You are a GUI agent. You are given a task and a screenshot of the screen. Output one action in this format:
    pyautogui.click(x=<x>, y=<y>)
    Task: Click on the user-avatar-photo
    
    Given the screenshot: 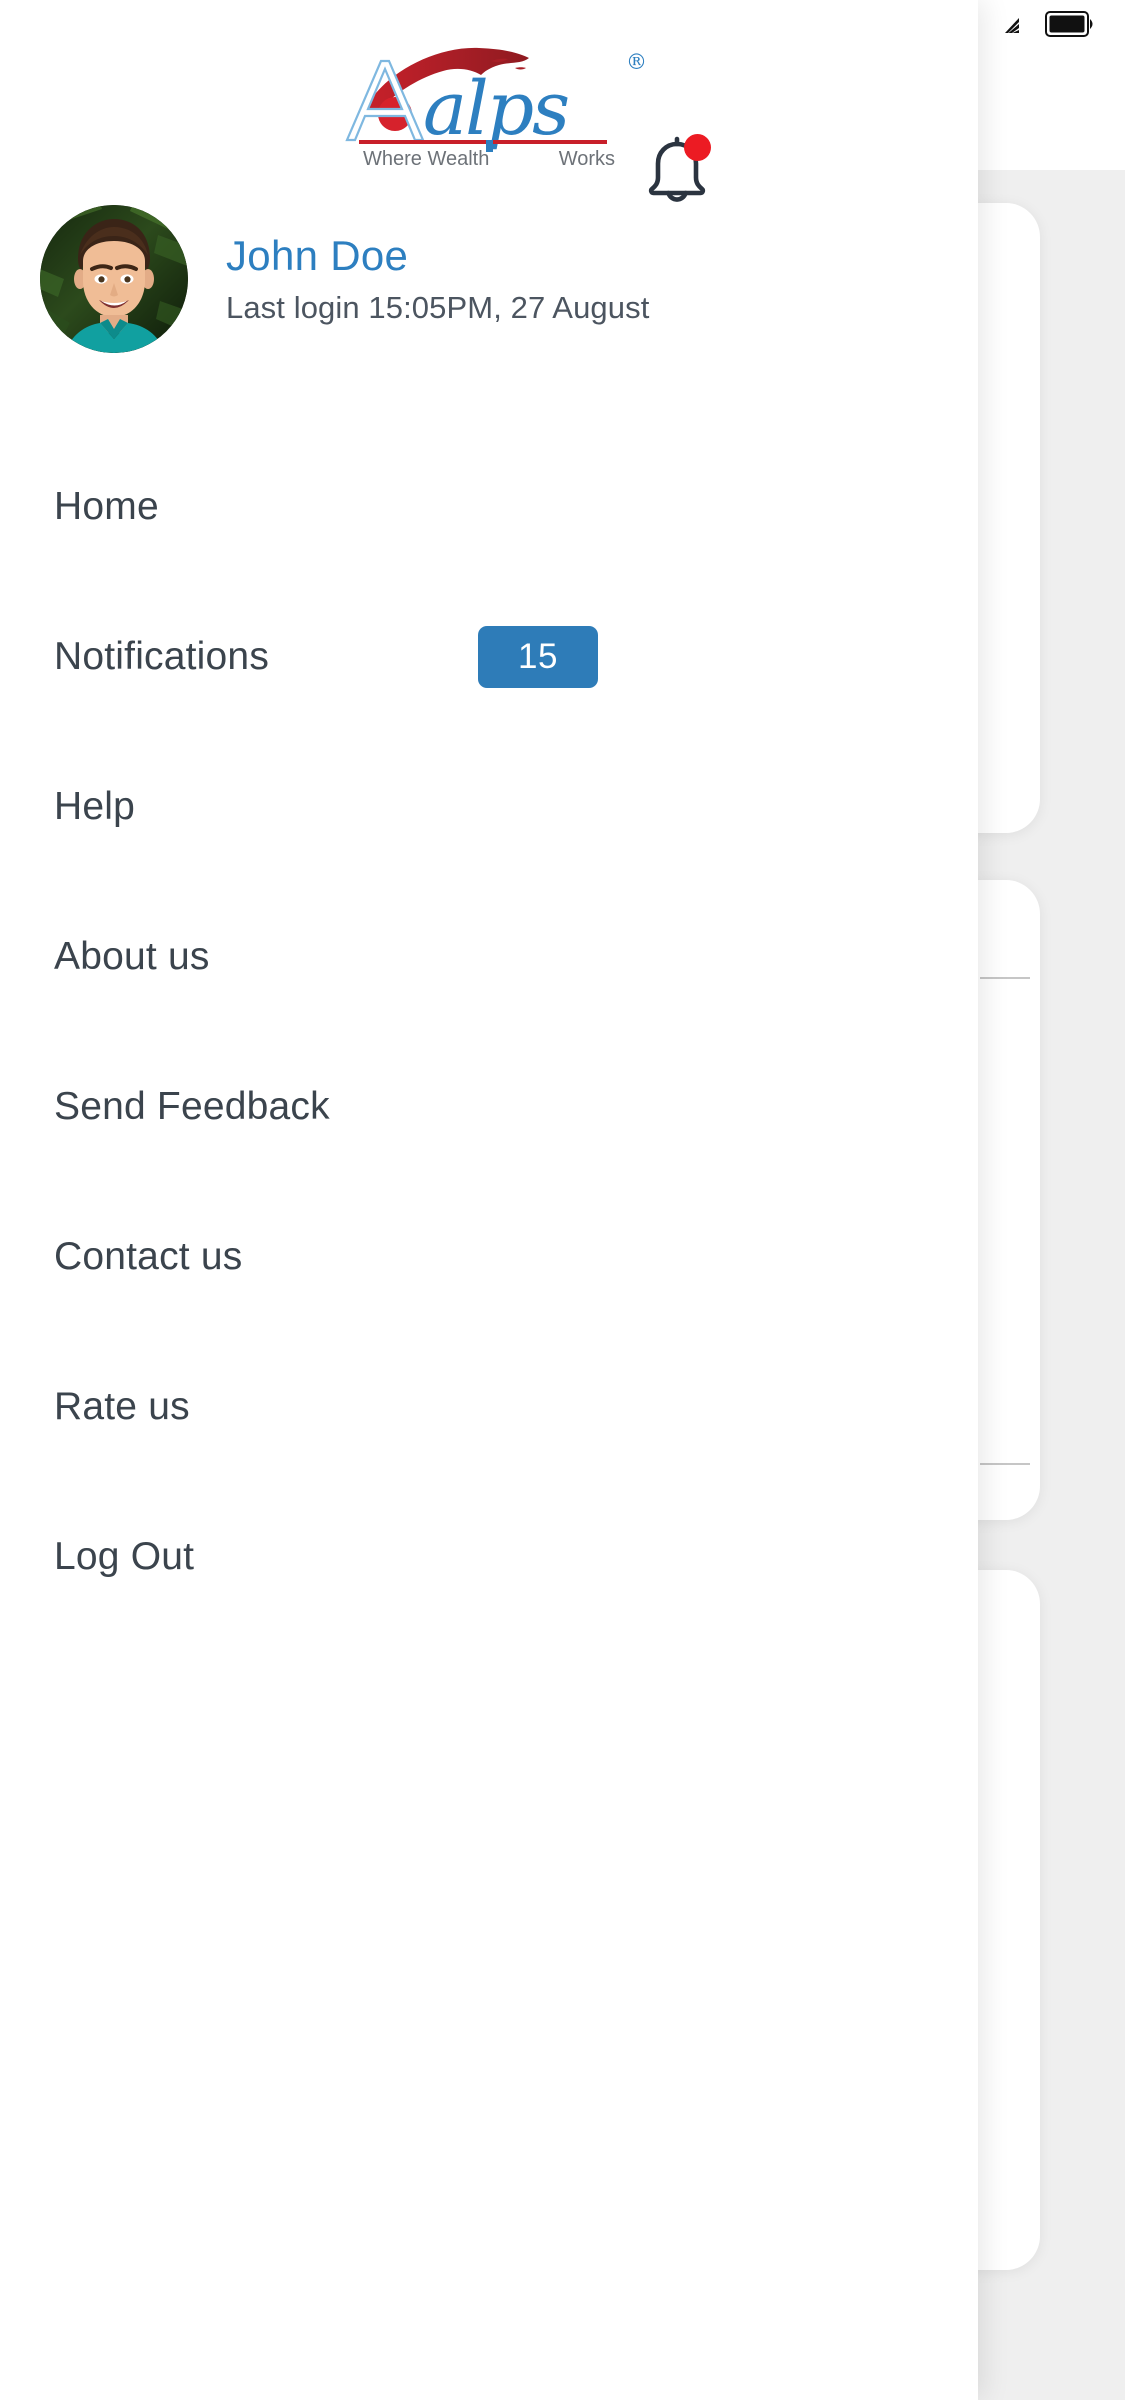 What is the action you would take?
    pyautogui.click(x=114, y=279)
    